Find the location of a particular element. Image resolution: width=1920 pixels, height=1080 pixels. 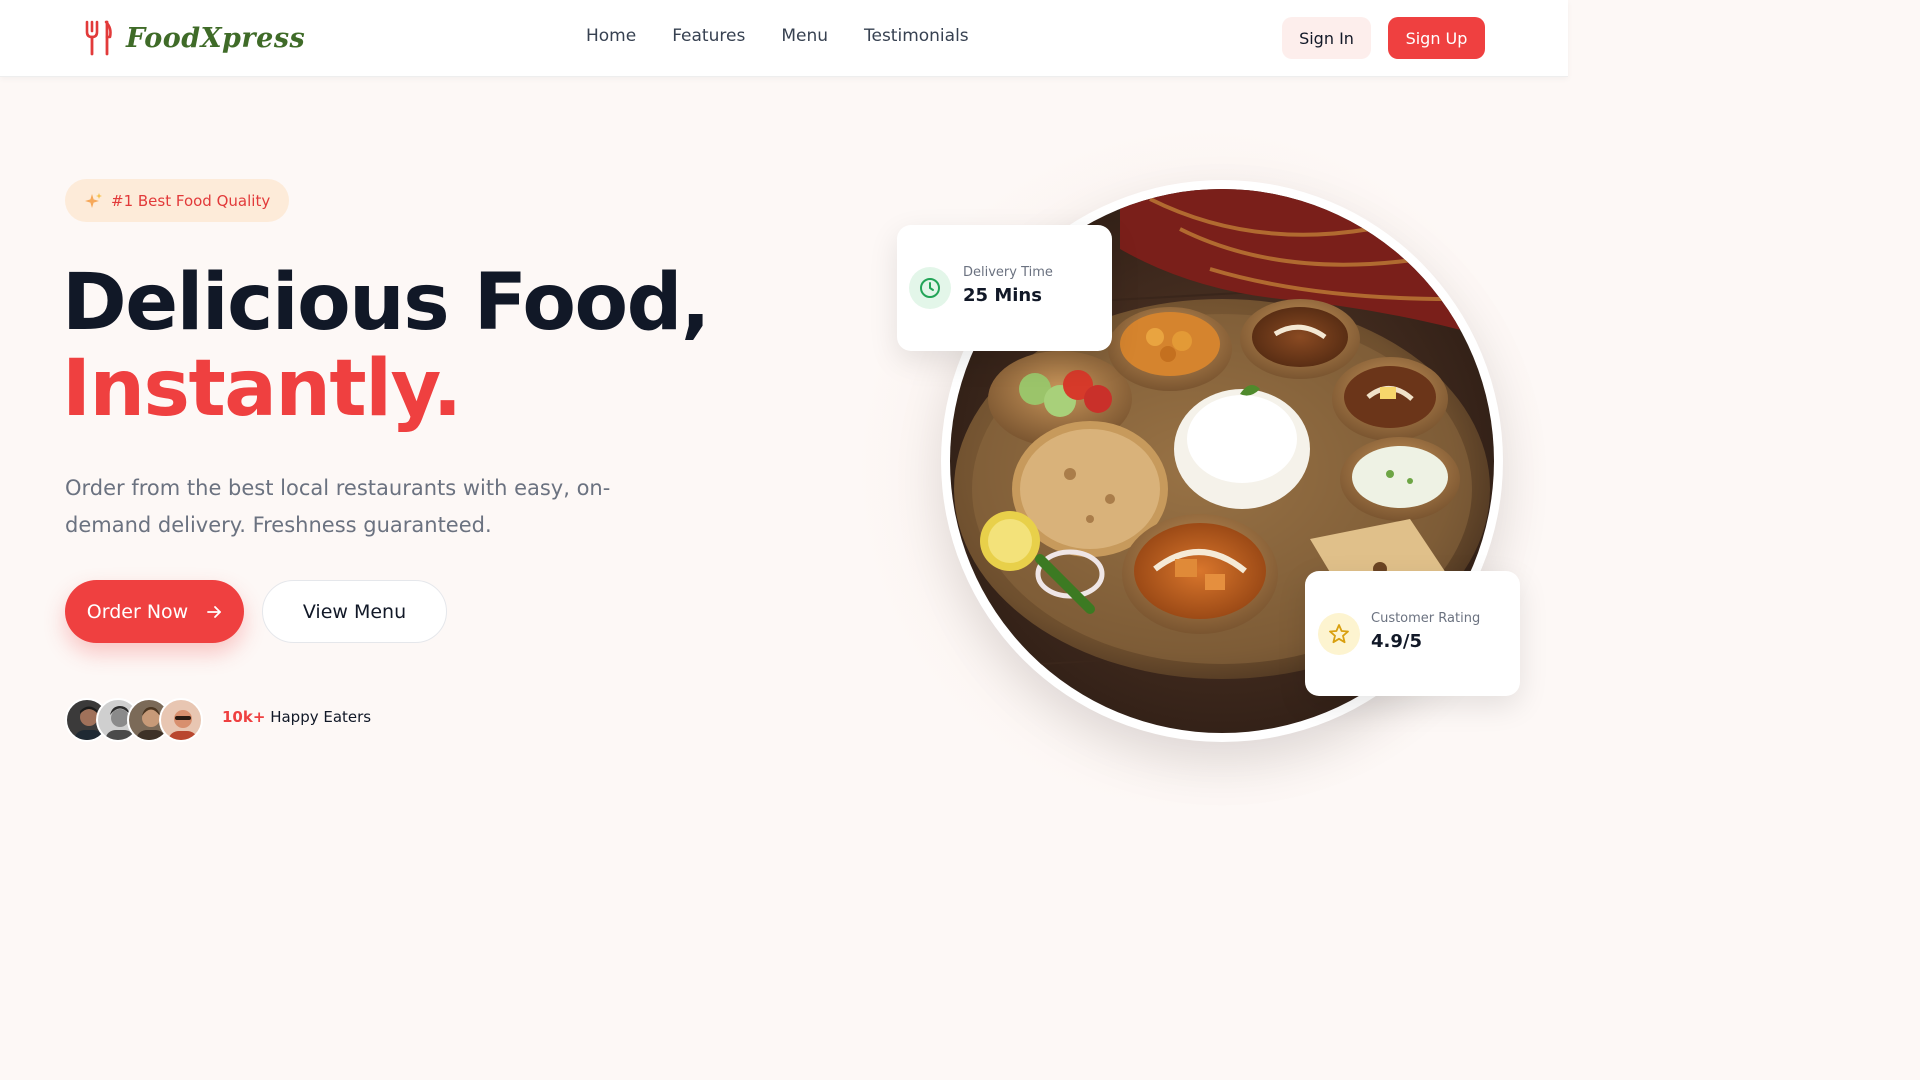

happy-eaters: 10k+ Happy Eaters is located at coordinates (296, 717).